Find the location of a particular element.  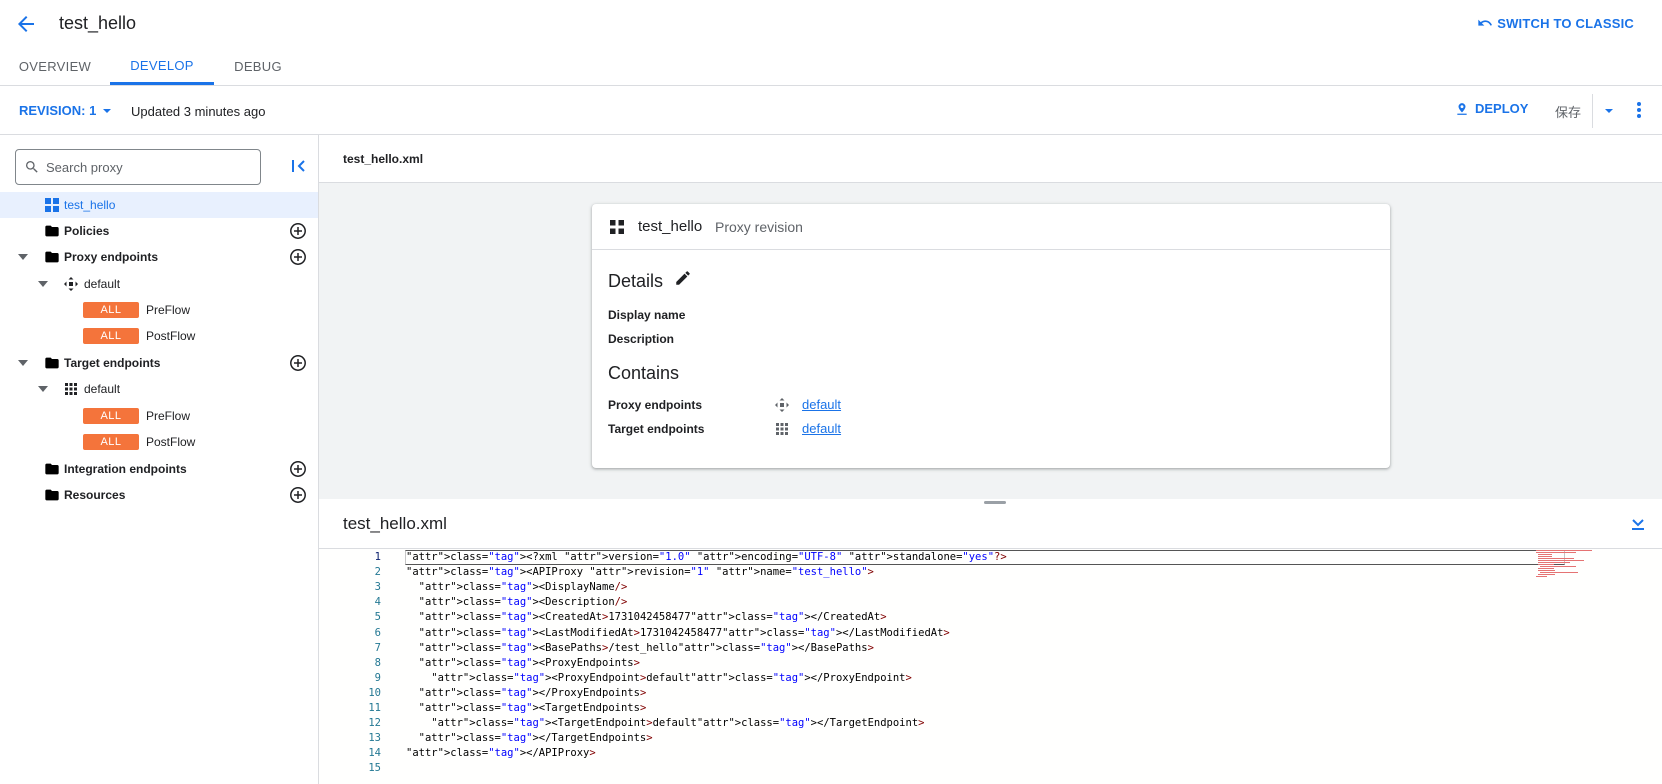

revision-dropdown: REVISION: 1 is located at coordinates (65, 110).